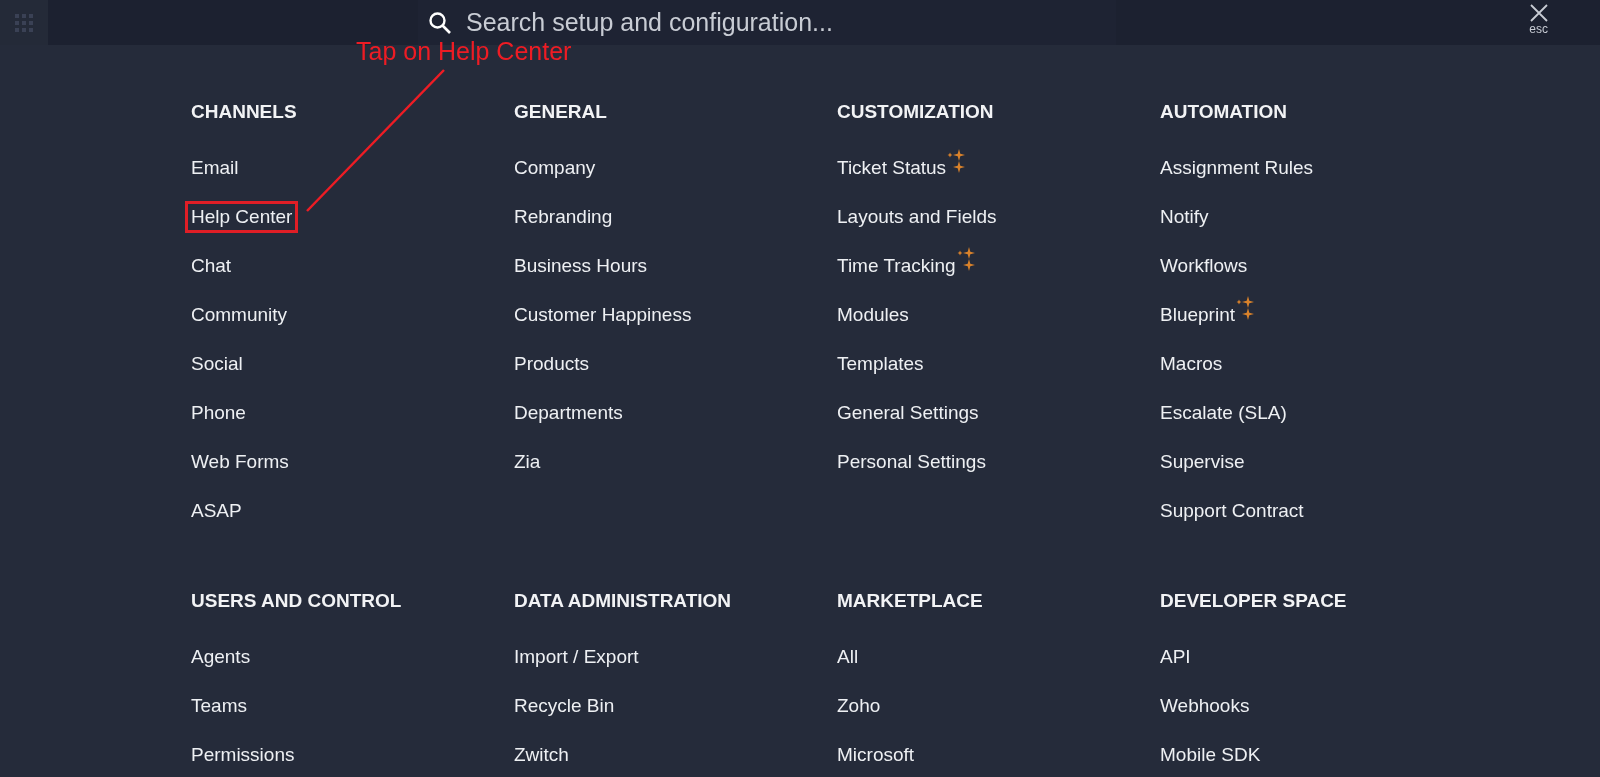 This screenshot has width=1600, height=777. Describe the element at coordinates (603, 315) in the screenshot. I see `menu-link: Customer Happiness` at that location.